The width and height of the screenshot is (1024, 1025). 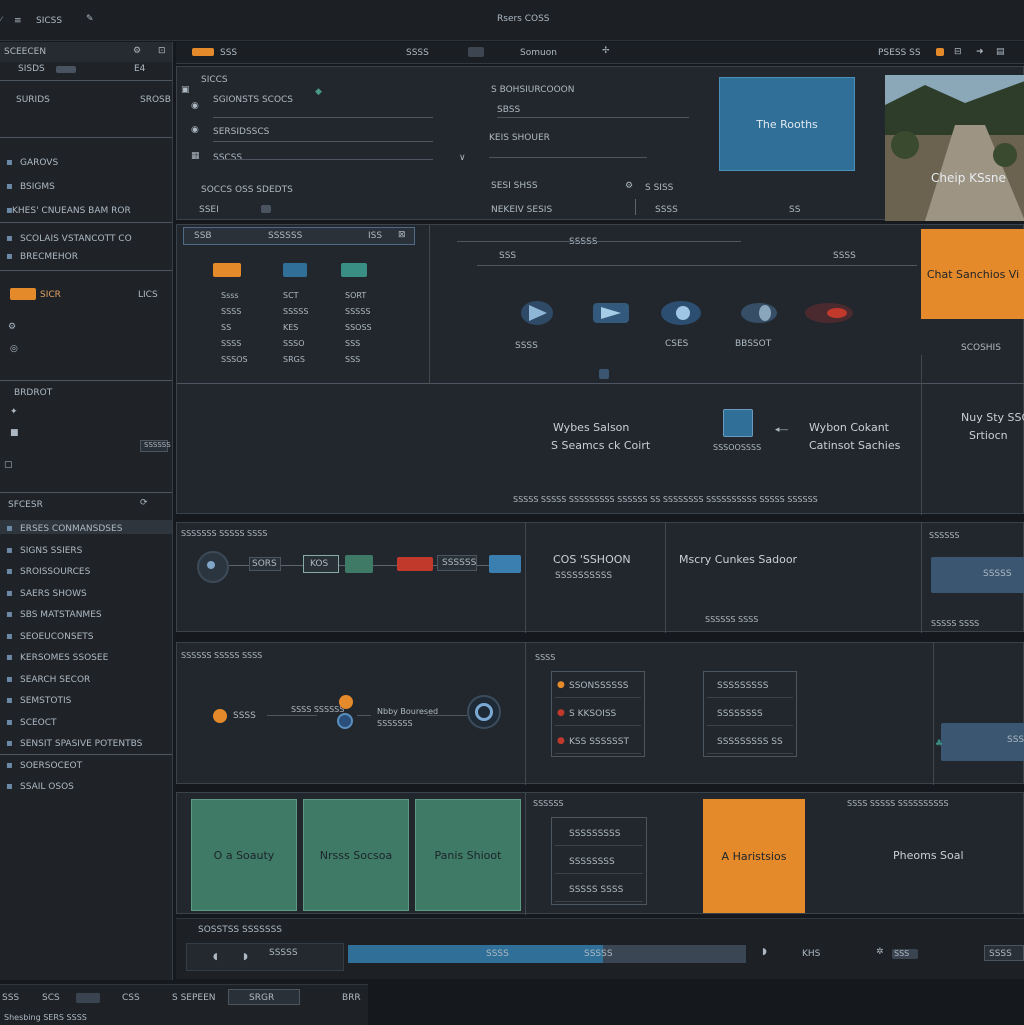 What do you see at coordinates (606, 51) in the screenshot?
I see `pointer-icon: ✢` at bounding box center [606, 51].